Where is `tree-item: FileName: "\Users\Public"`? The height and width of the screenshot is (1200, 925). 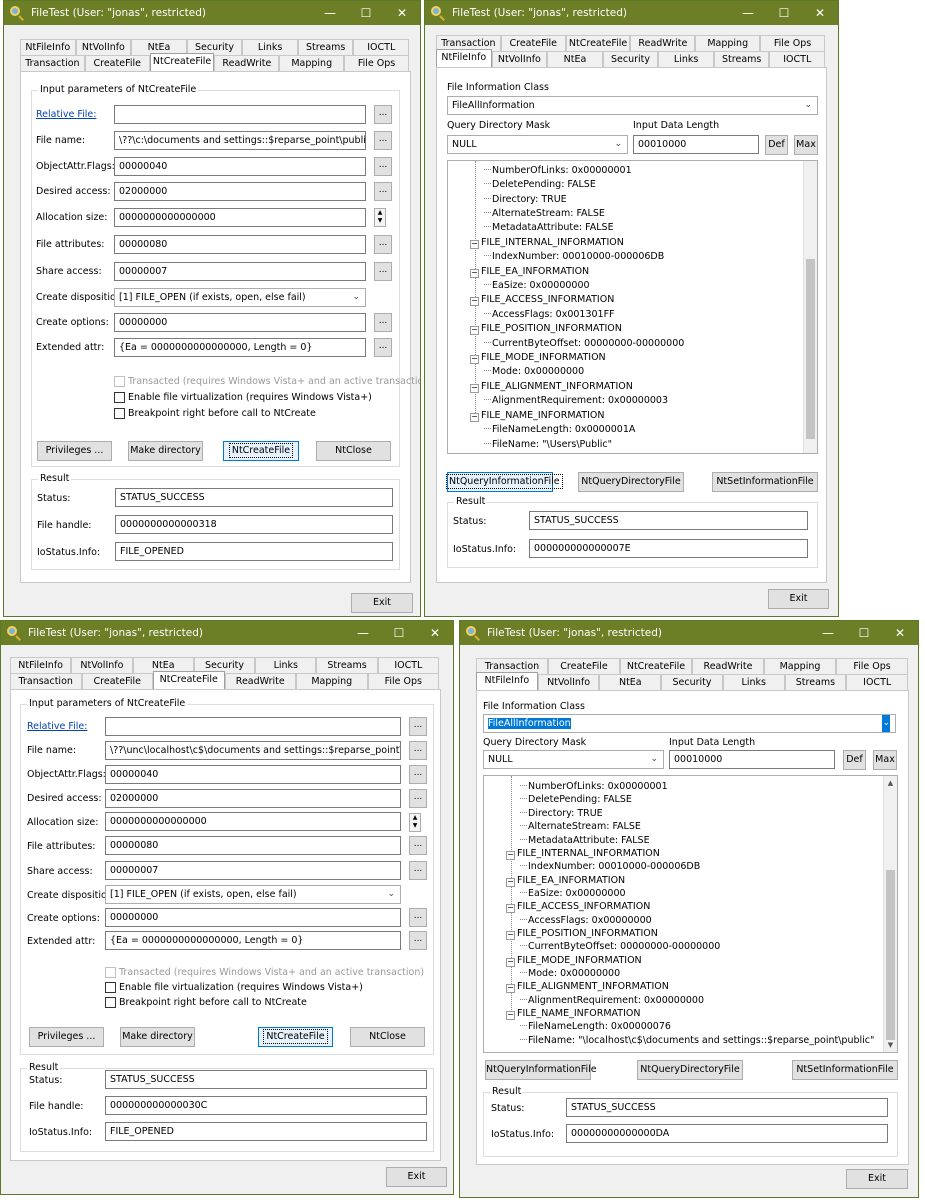
tree-item: FileName: "\Users\Public" is located at coordinates (548, 444).